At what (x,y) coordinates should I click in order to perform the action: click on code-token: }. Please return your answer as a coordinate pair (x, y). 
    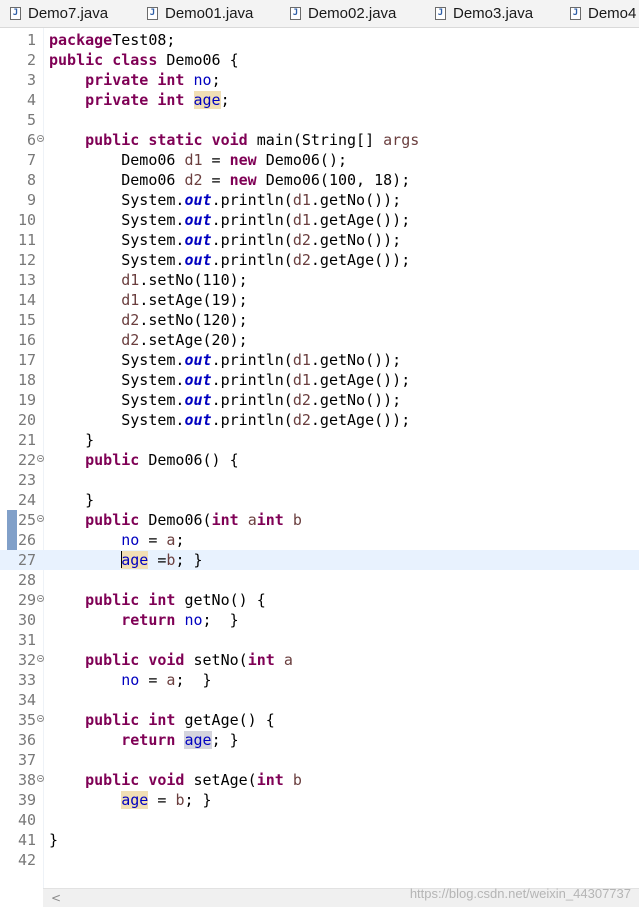
    Looking at the image, I should click on (72, 500).